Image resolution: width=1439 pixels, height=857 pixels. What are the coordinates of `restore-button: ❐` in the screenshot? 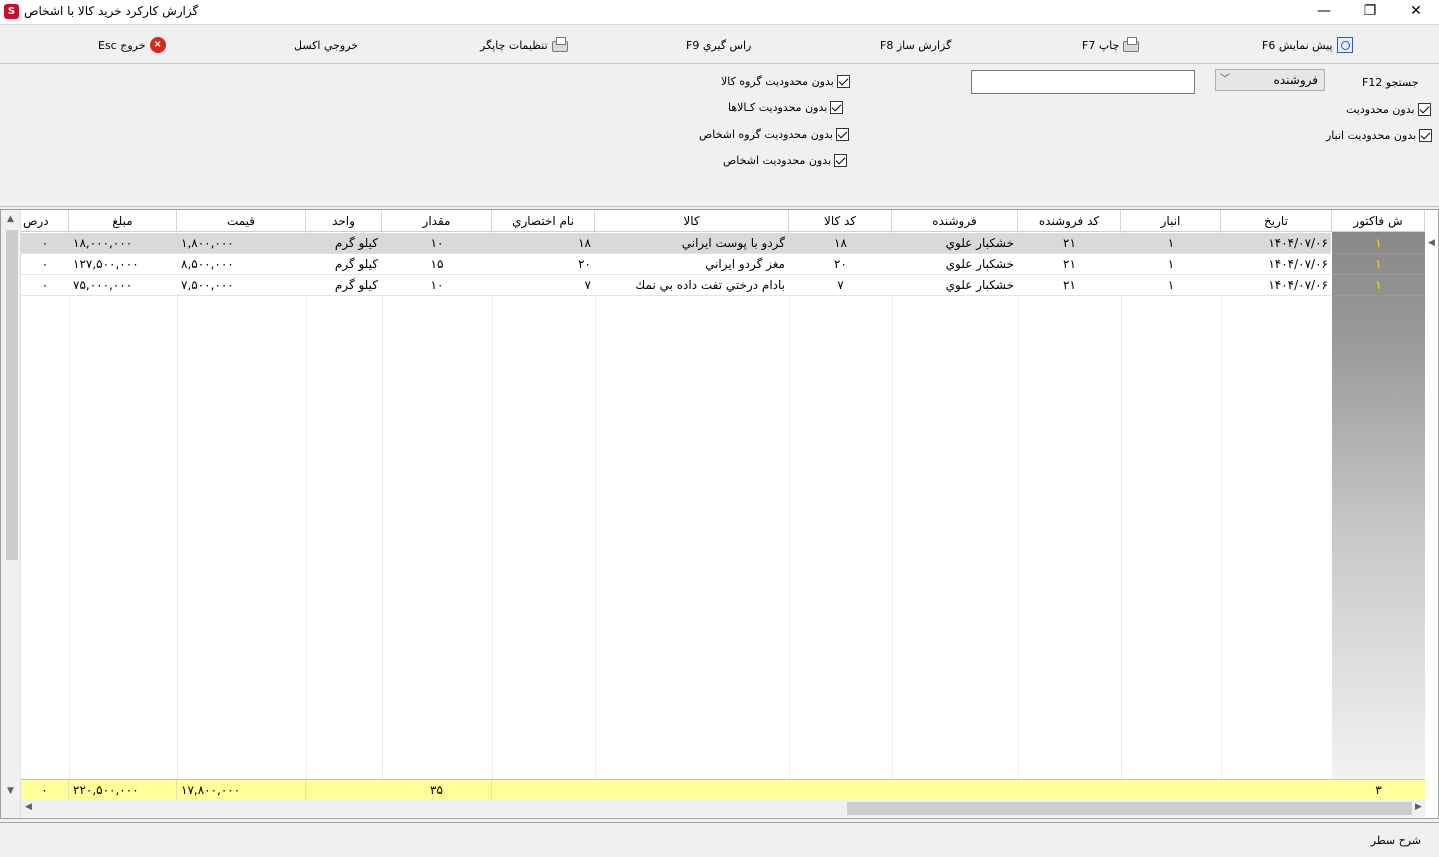 It's located at (1370, 12).